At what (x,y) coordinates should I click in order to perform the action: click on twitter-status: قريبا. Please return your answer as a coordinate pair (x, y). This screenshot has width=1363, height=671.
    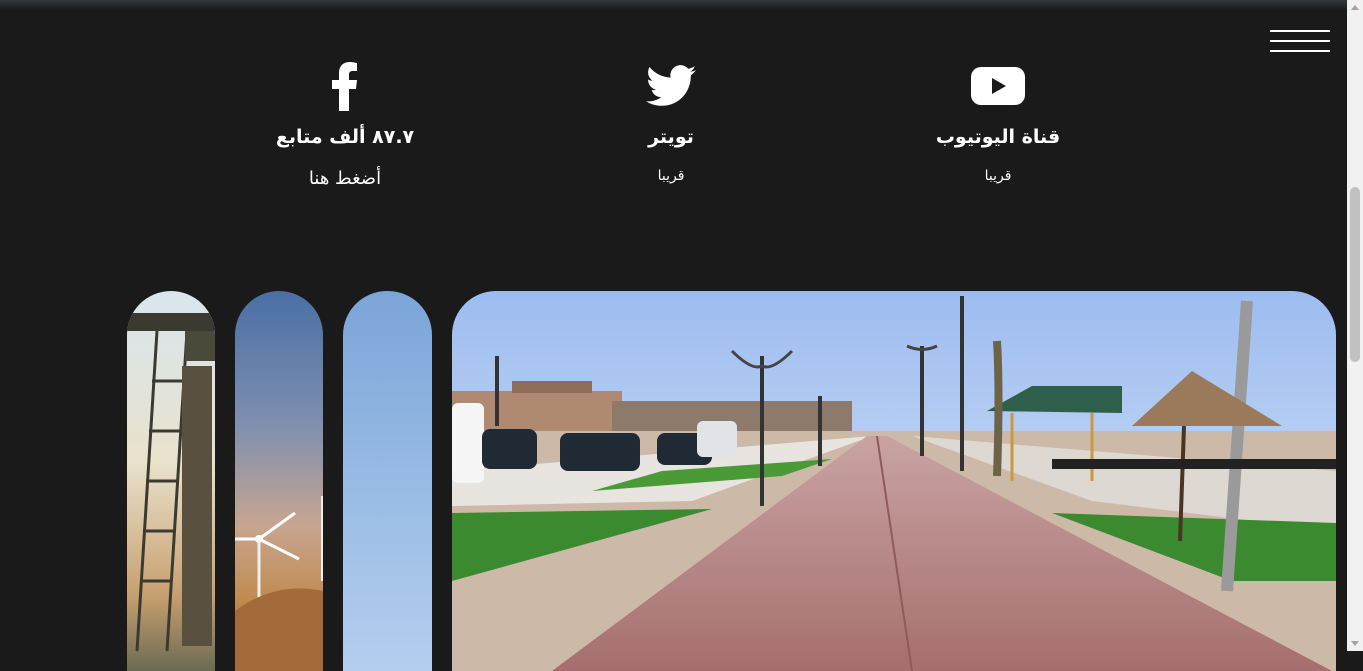
    Looking at the image, I should click on (671, 176).